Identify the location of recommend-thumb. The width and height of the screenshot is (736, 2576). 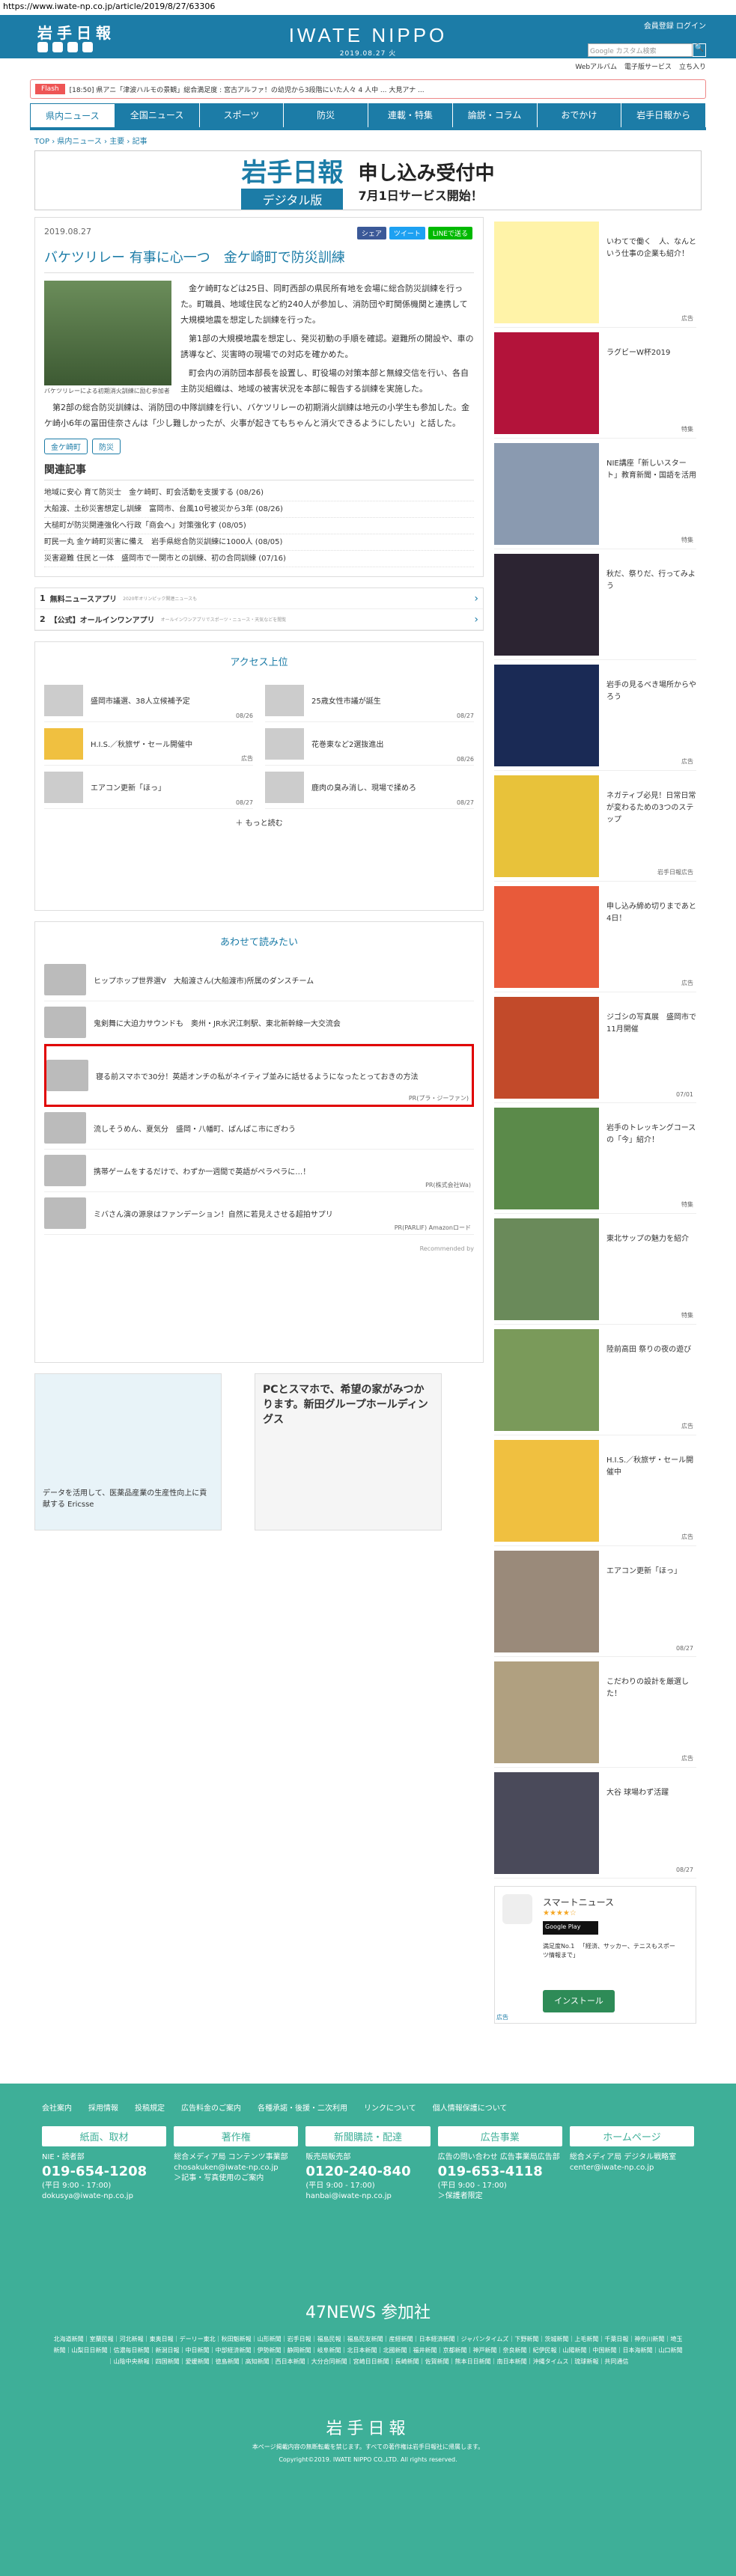
(65, 1170).